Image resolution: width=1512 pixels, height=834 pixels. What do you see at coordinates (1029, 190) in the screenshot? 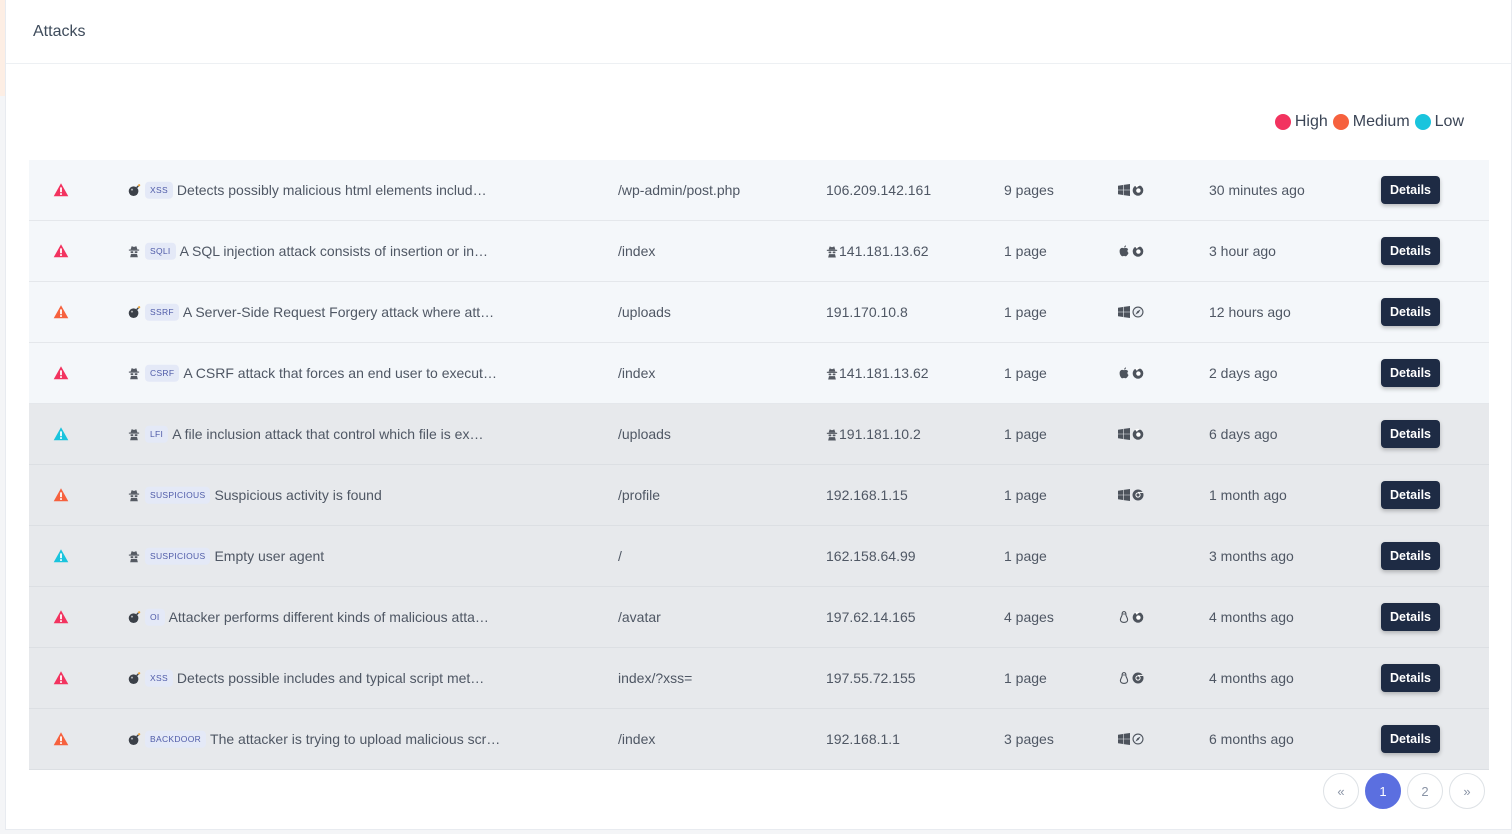
I see `pages-count: 9 pages` at bounding box center [1029, 190].